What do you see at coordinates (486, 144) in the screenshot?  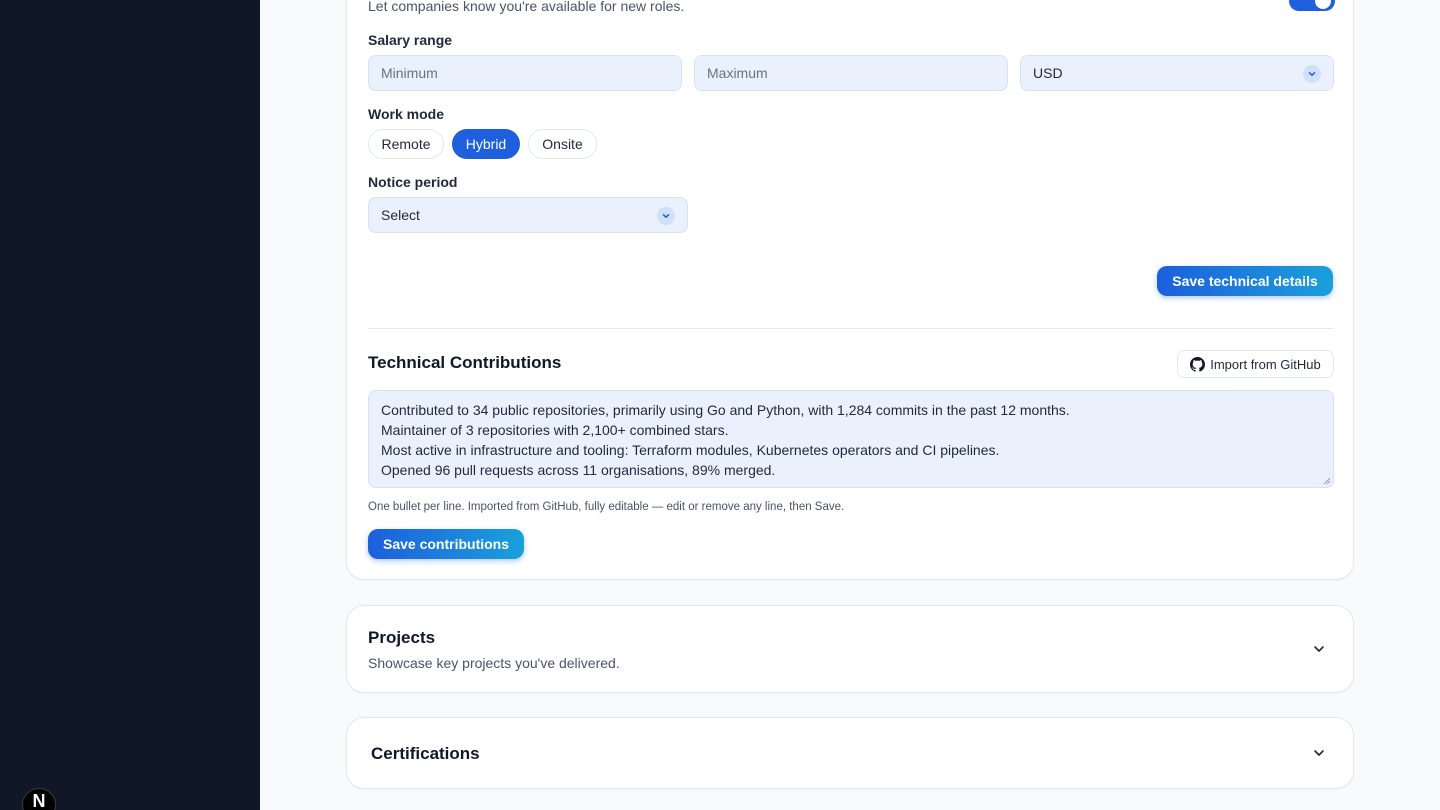 I see `work-mode-hybrid: Hybrid` at bounding box center [486, 144].